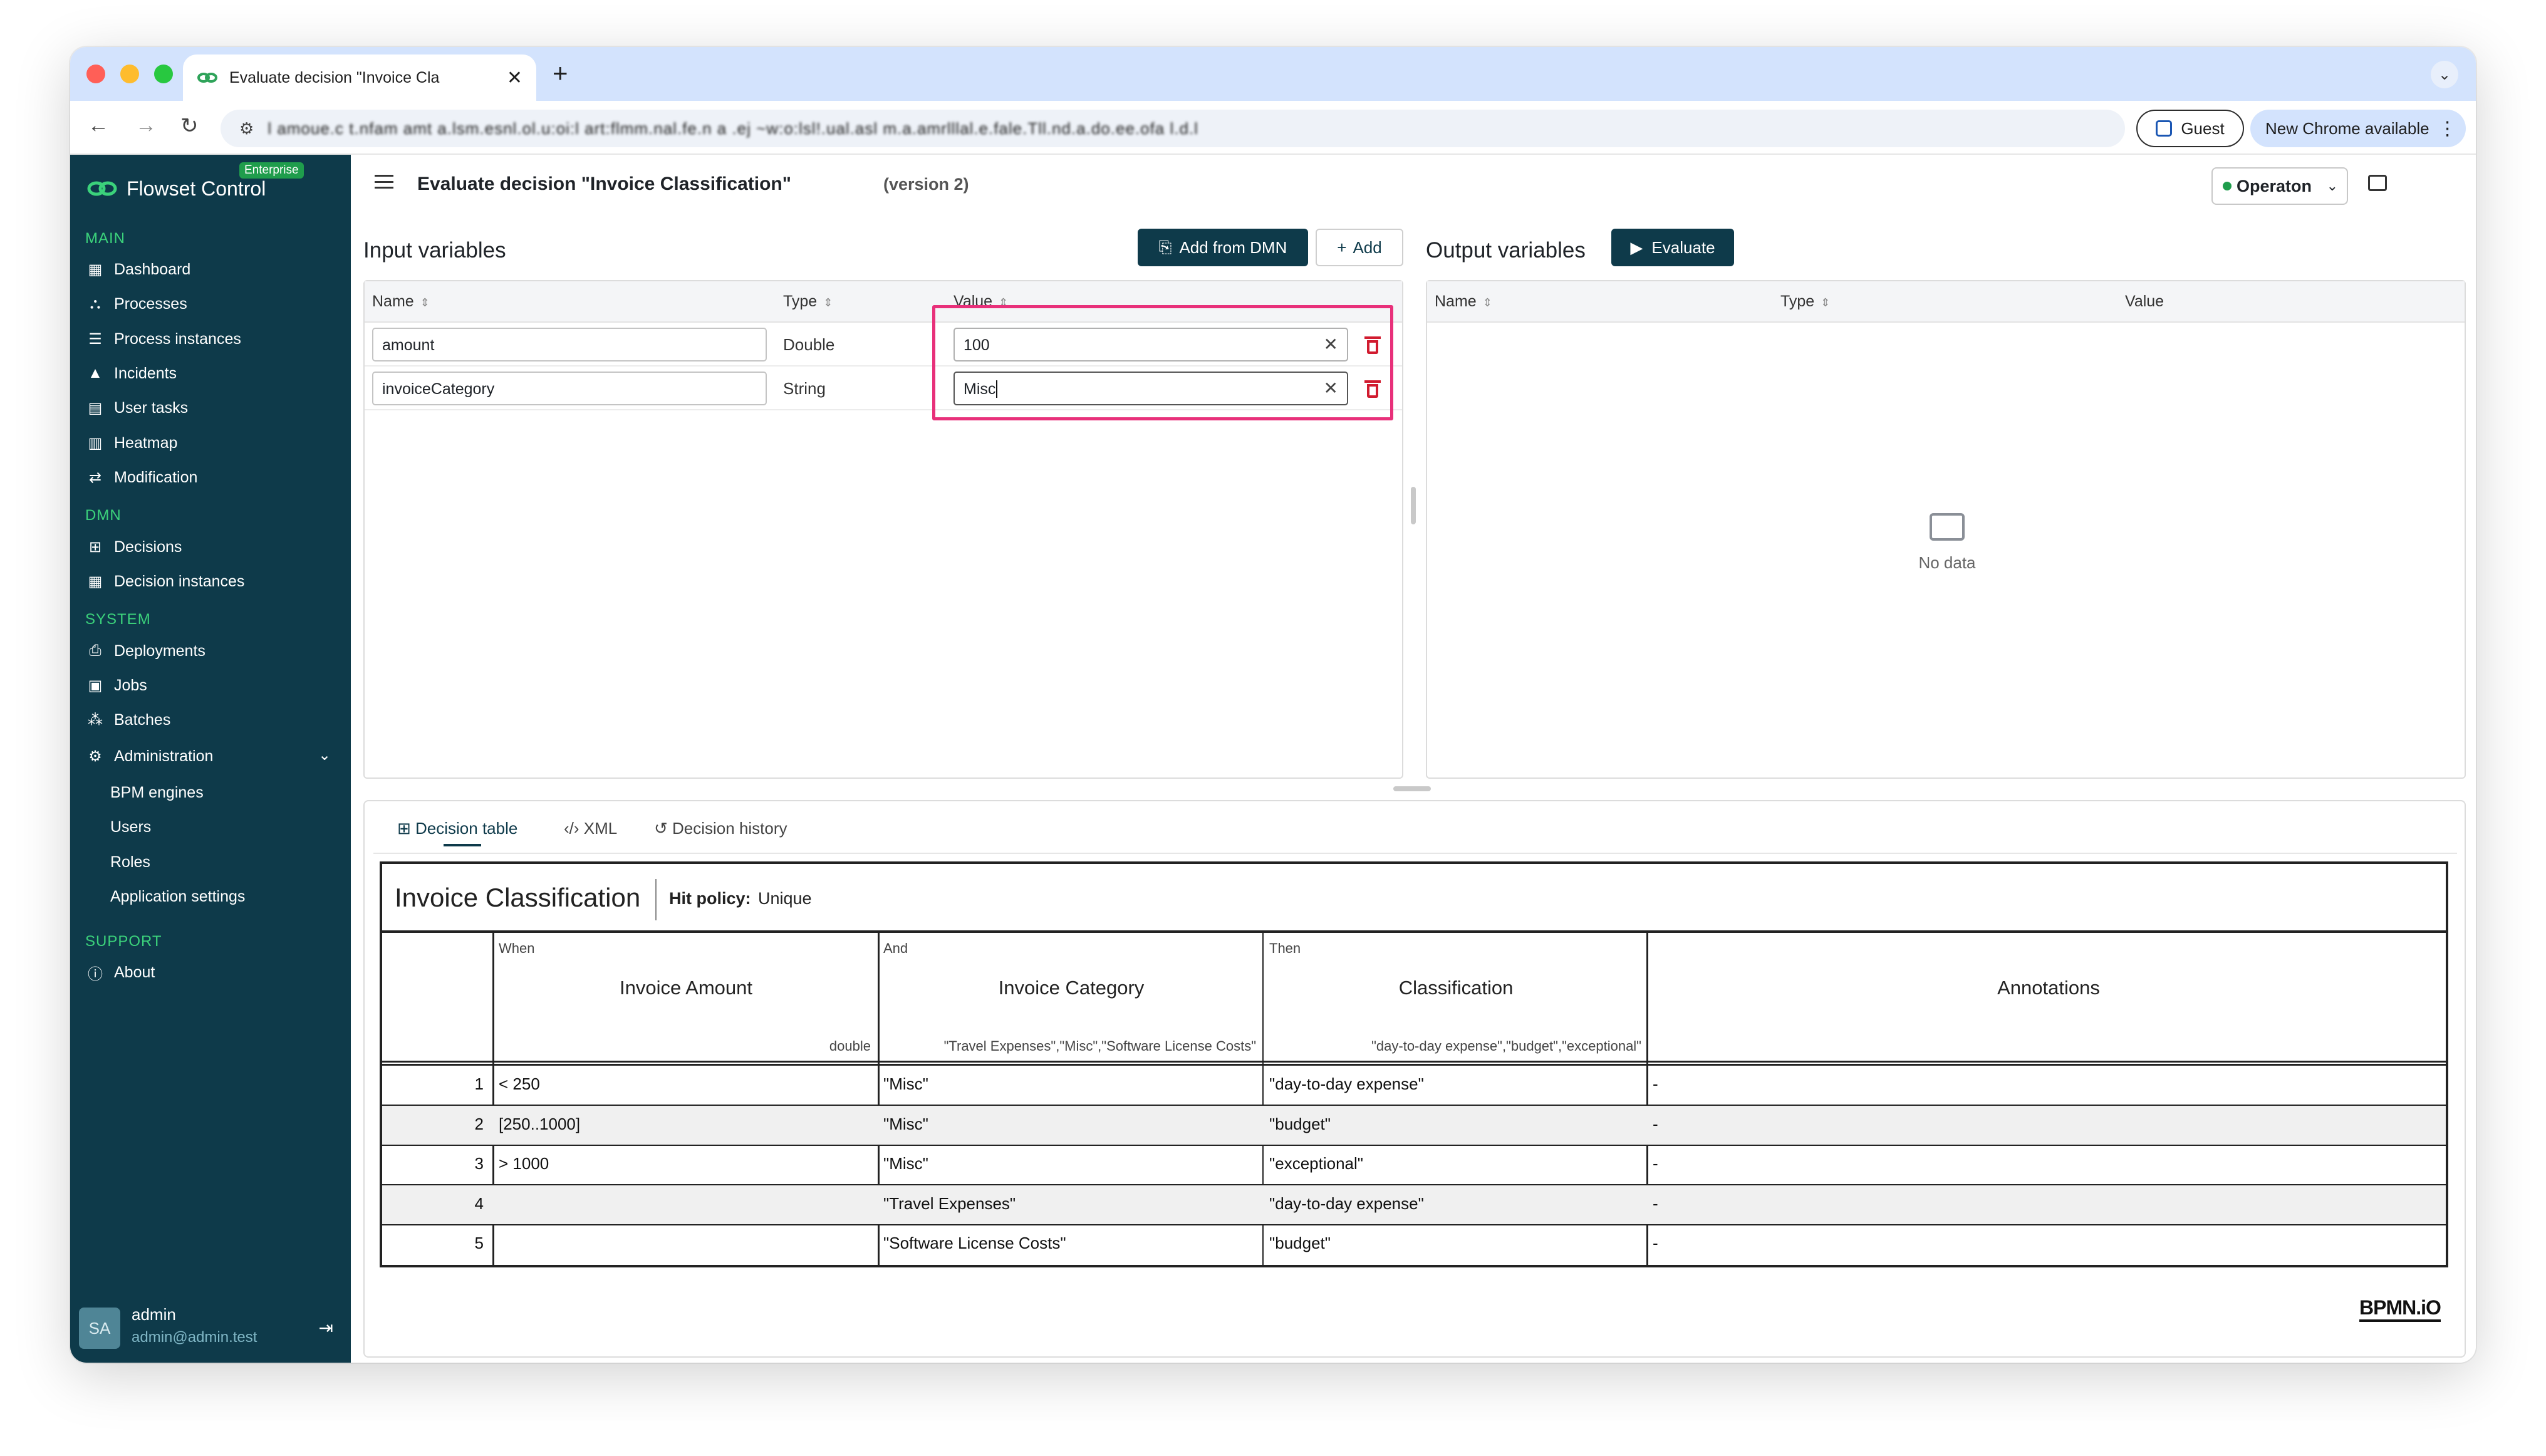 Image resolution: width=2546 pixels, height=1456 pixels. I want to click on minimize-window-button, so click(129, 74).